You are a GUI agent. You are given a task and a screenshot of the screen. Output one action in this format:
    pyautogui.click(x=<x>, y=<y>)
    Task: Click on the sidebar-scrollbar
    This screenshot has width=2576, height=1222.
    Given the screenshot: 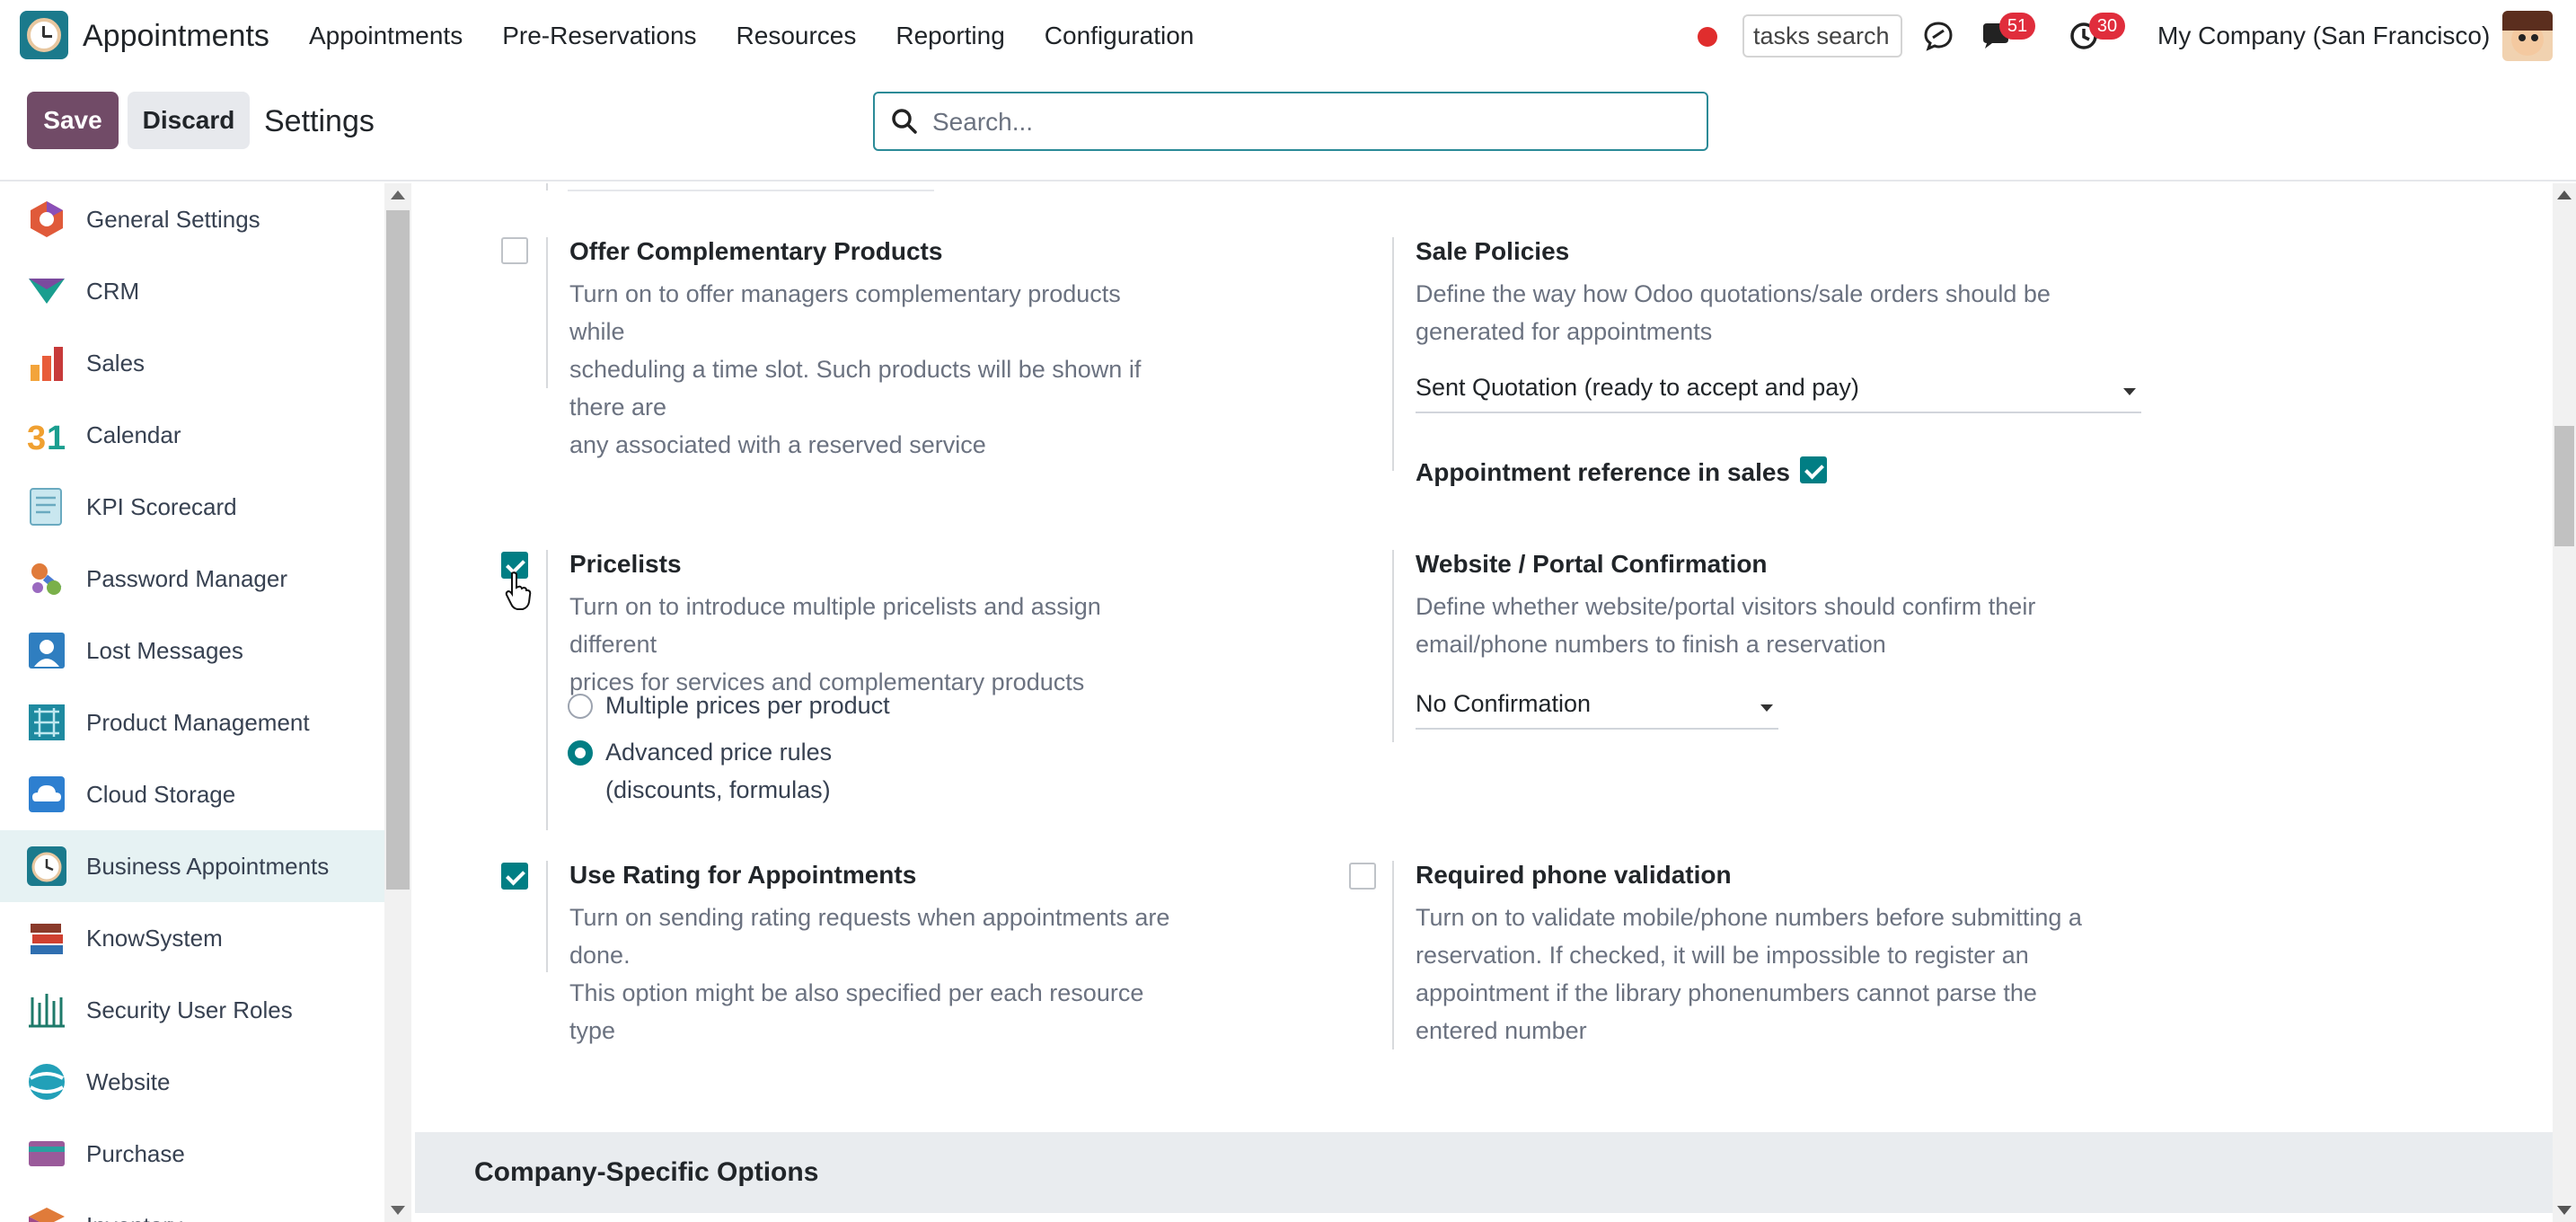 What is the action you would take?
    pyautogui.click(x=397, y=702)
    